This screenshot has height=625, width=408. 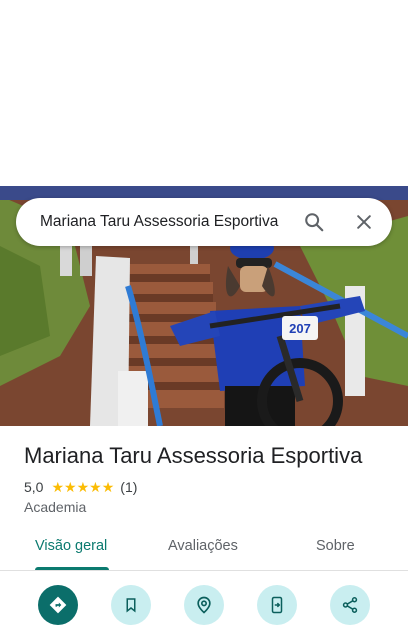 I want to click on tab-overview: Visão geral, so click(x=71, y=546).